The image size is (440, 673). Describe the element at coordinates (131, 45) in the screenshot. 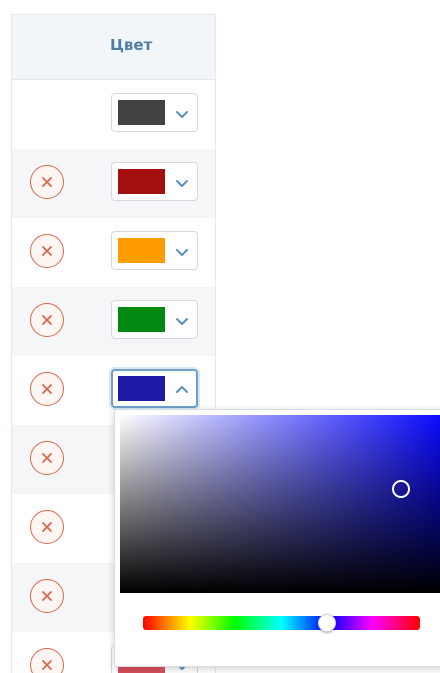

I see `color-column-header: Цвет` at that location.